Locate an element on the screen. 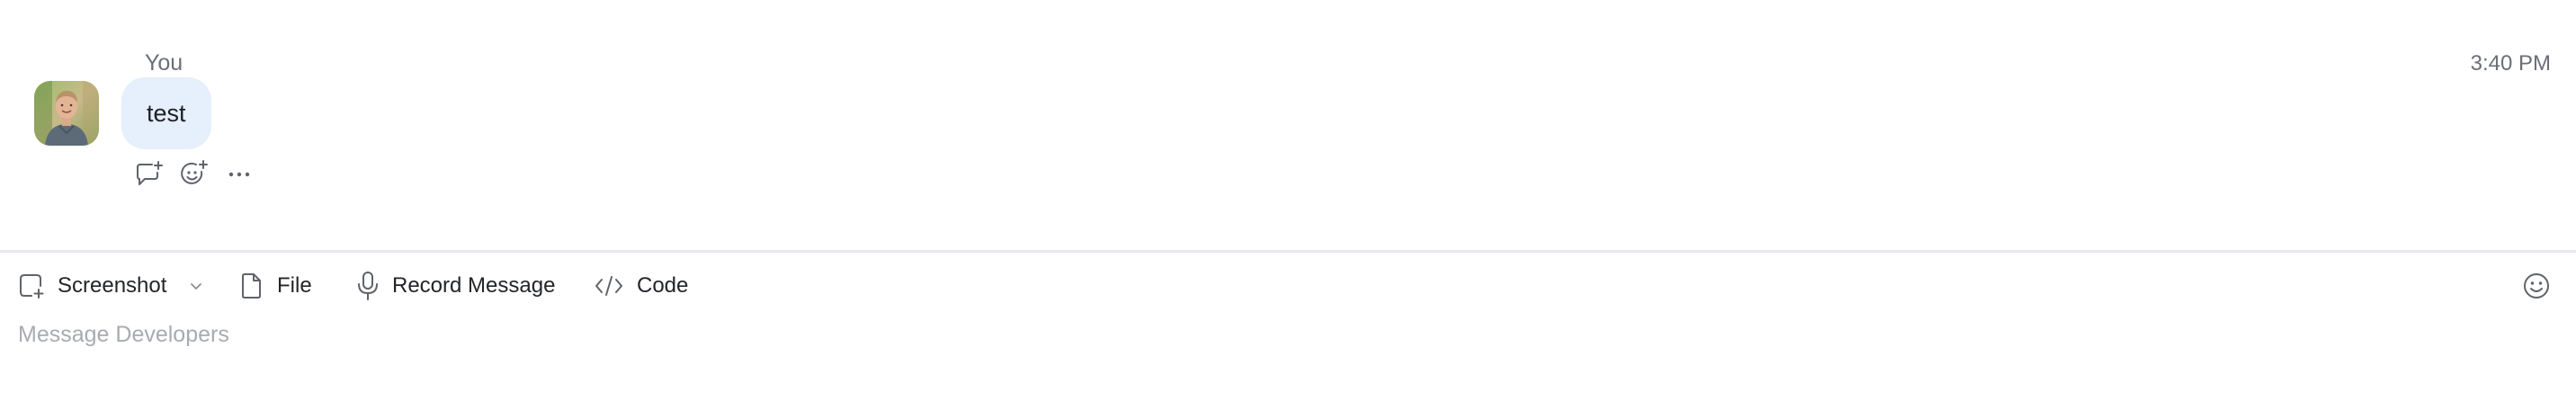 The width and height of the screenshot is (2576, 410). record-message-button: Record Message is located at coordinates (455, 286).